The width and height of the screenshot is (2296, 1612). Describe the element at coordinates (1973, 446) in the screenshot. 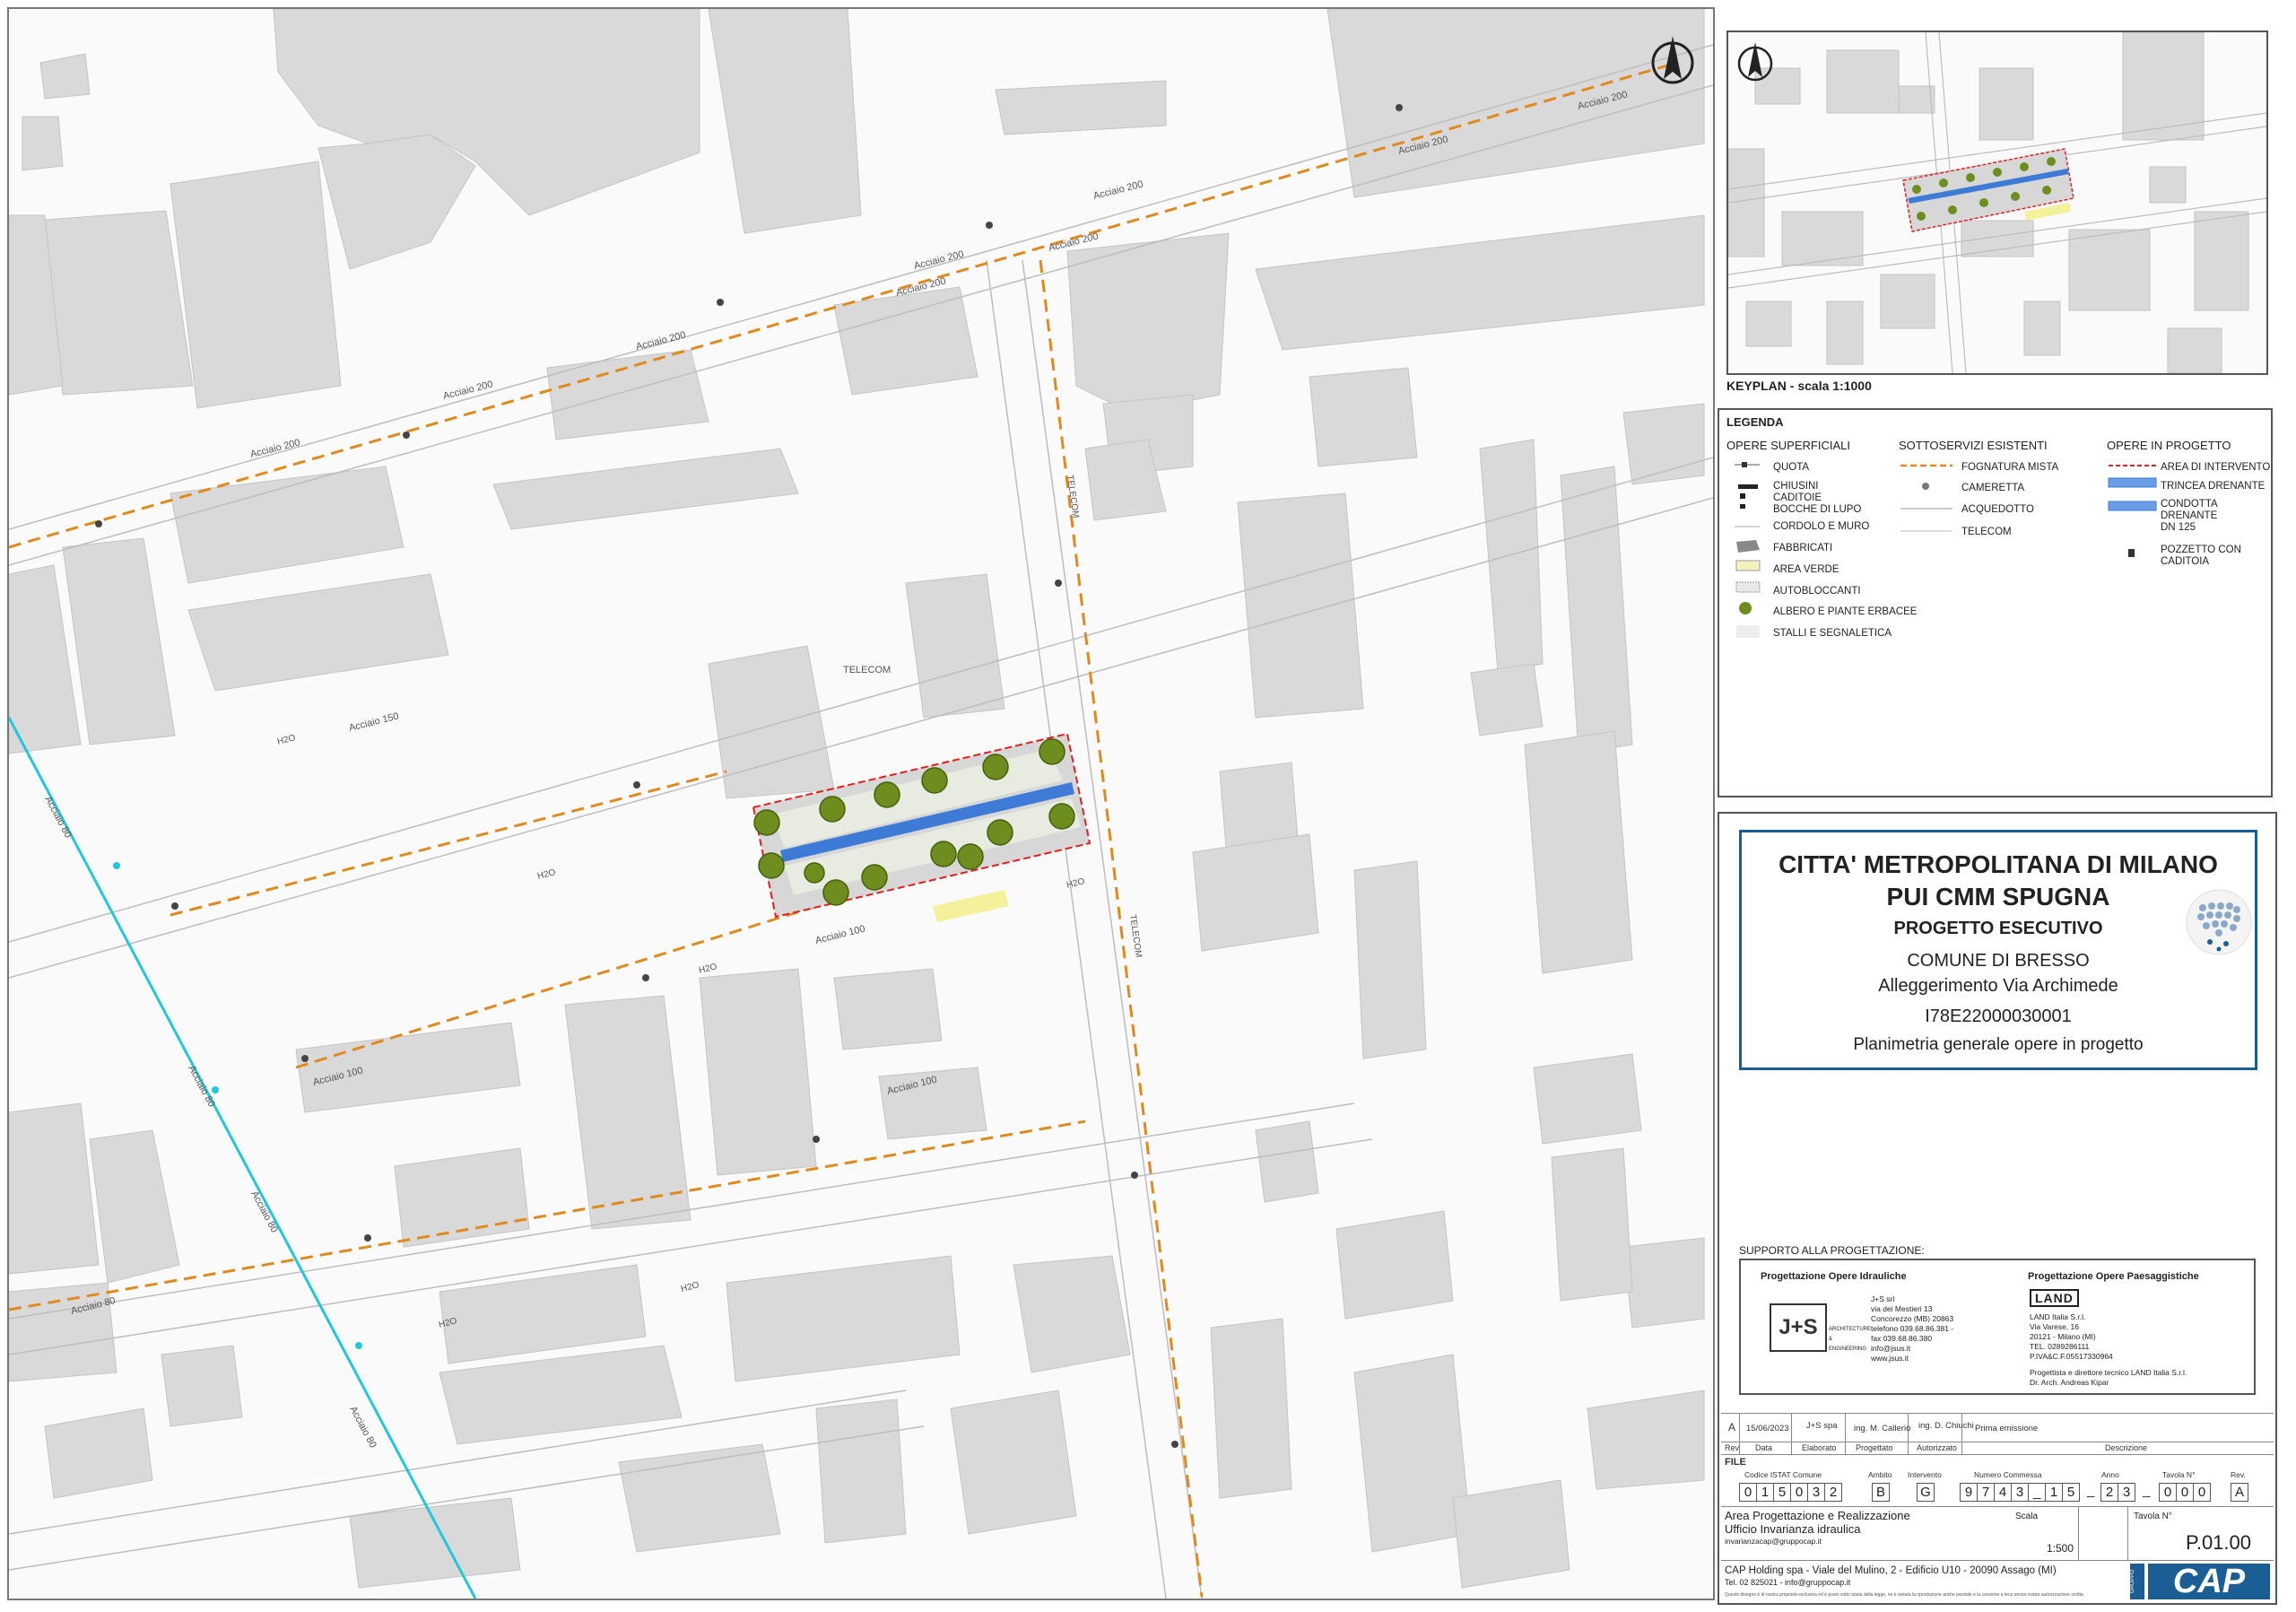

I see `legend-col2-title: SOTTOSERVIZI ESISTENTI` at that location.